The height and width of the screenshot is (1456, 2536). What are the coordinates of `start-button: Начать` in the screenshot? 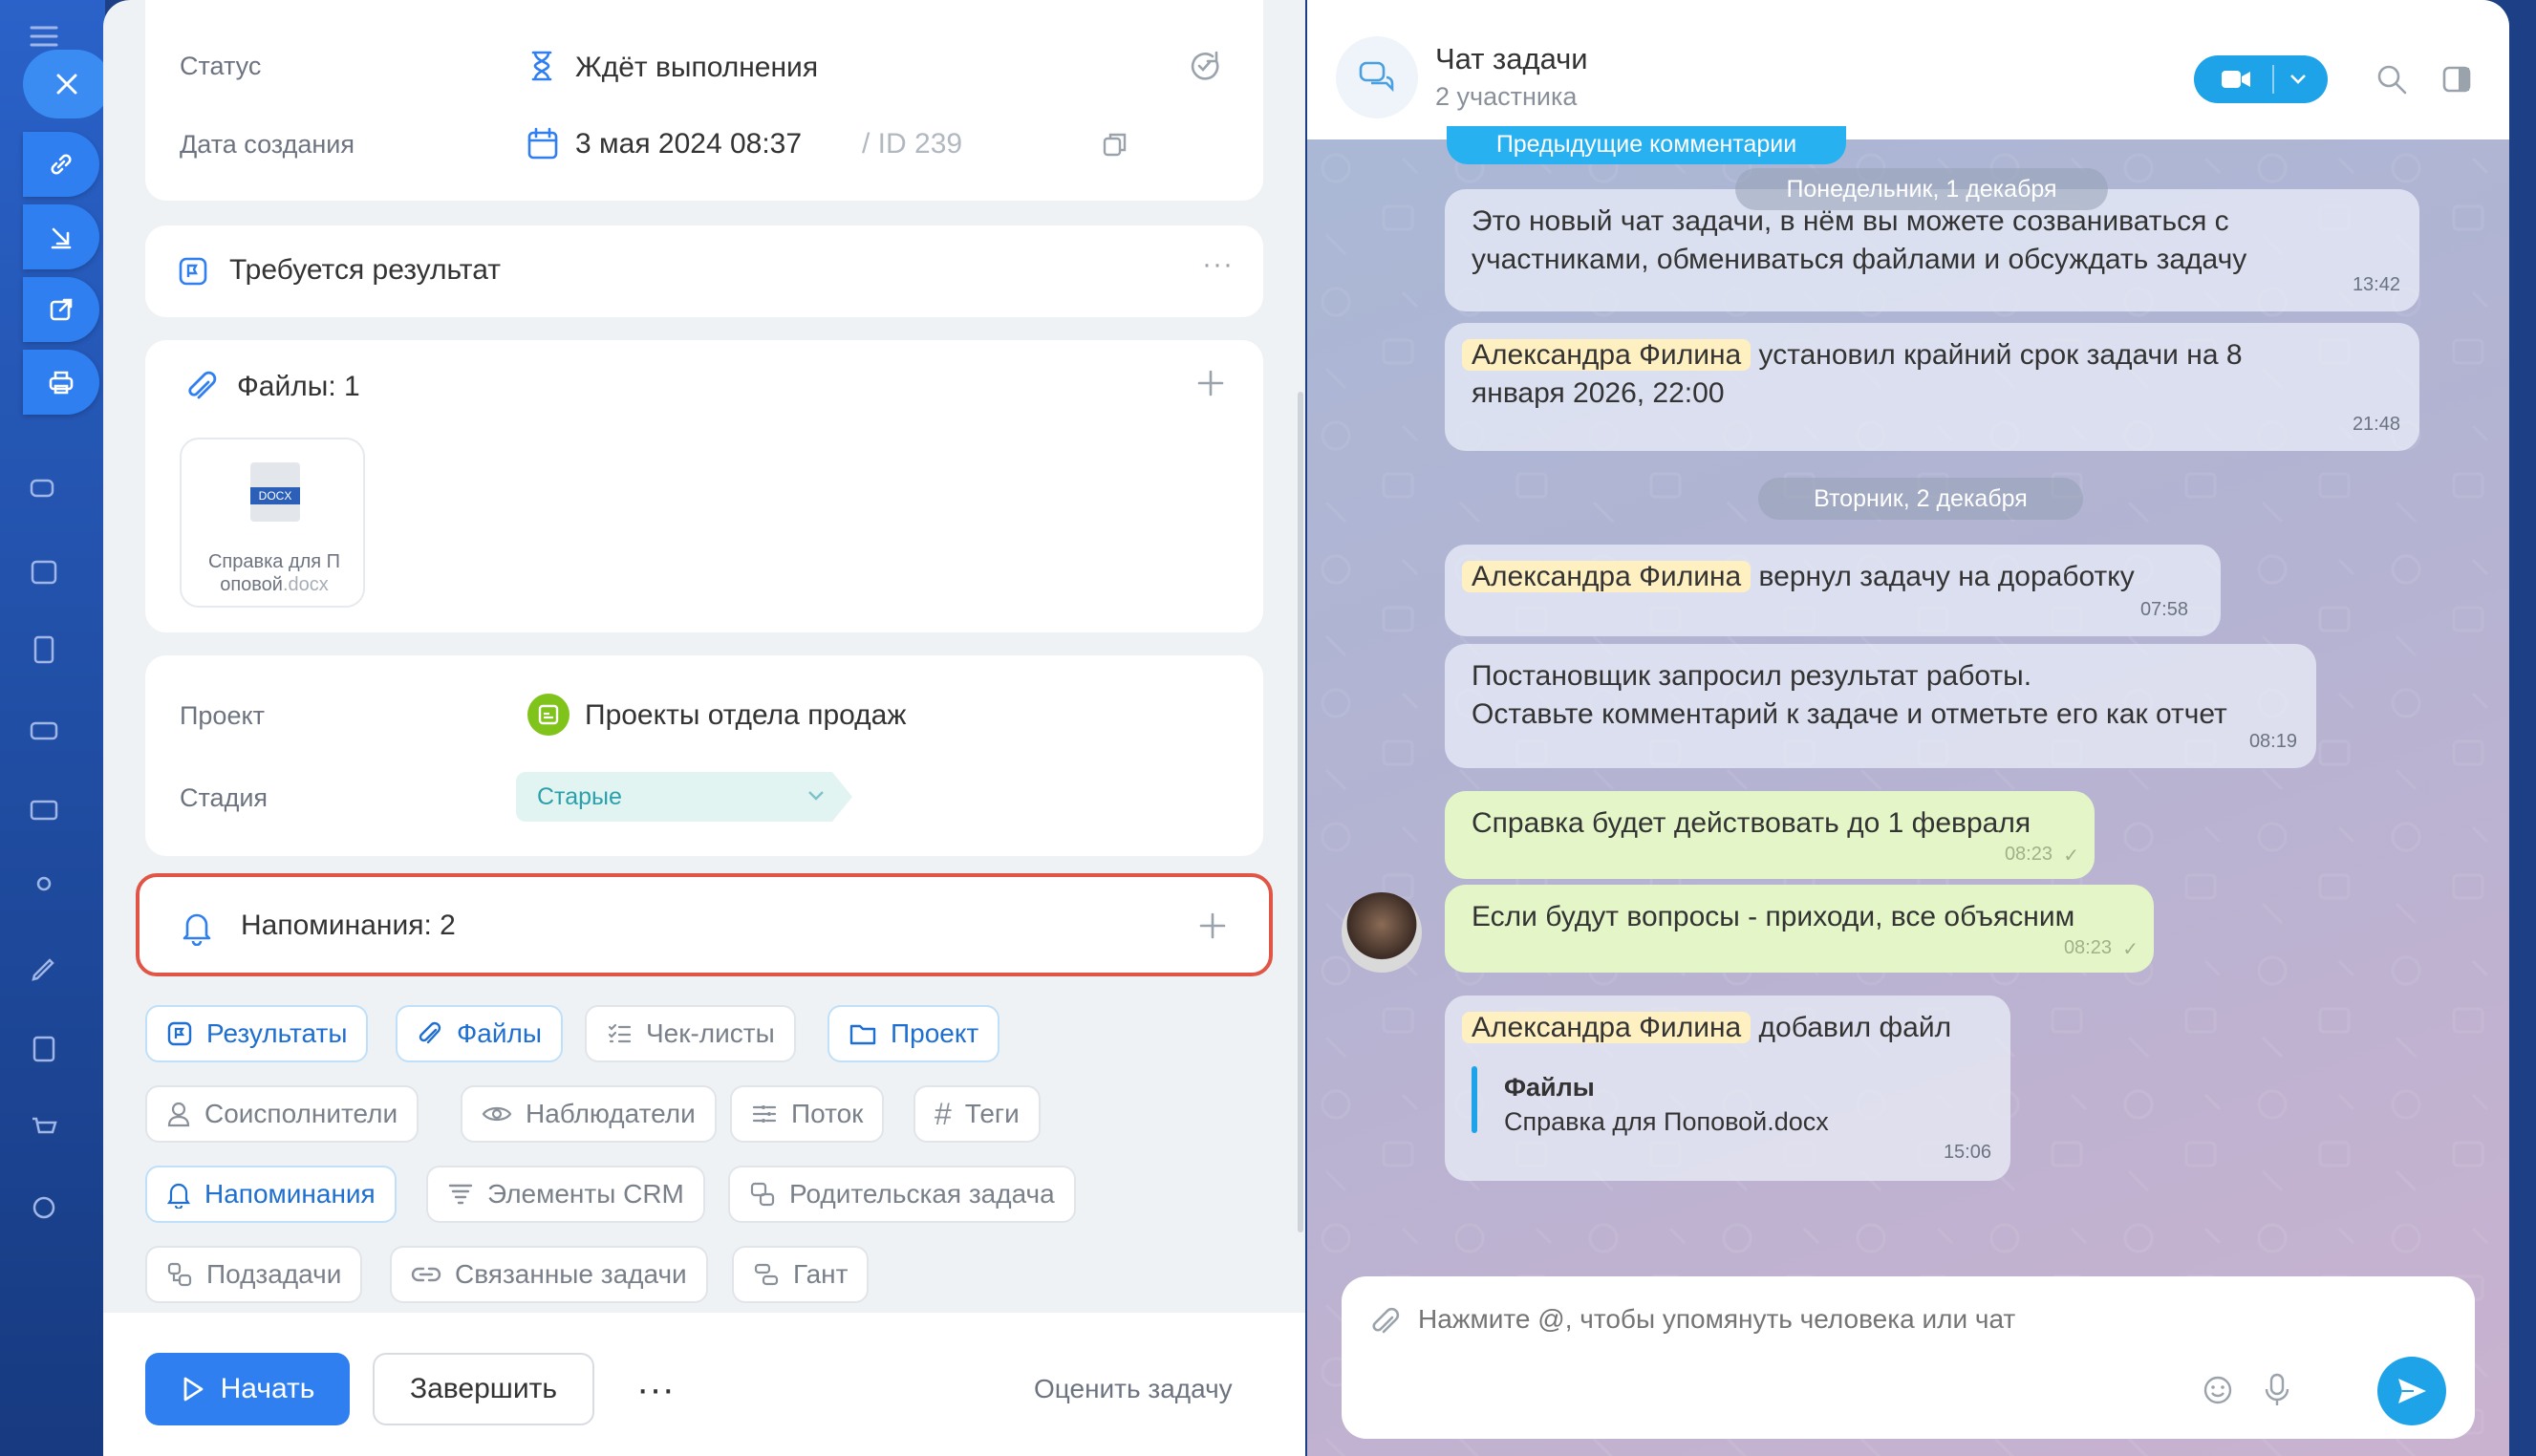 It's located at (247, 1389).